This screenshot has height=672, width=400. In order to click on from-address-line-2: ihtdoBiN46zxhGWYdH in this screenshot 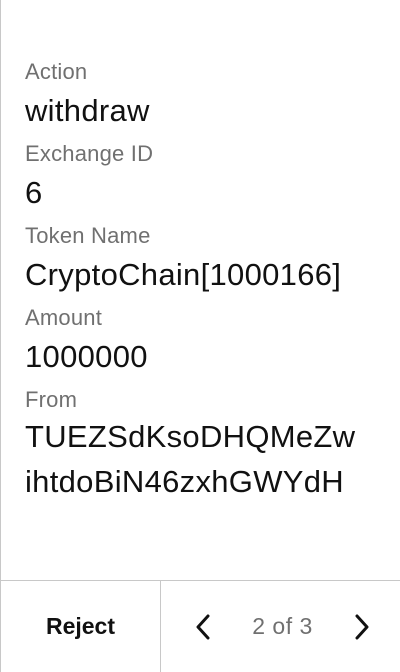, I will do `click(184, 481)`.